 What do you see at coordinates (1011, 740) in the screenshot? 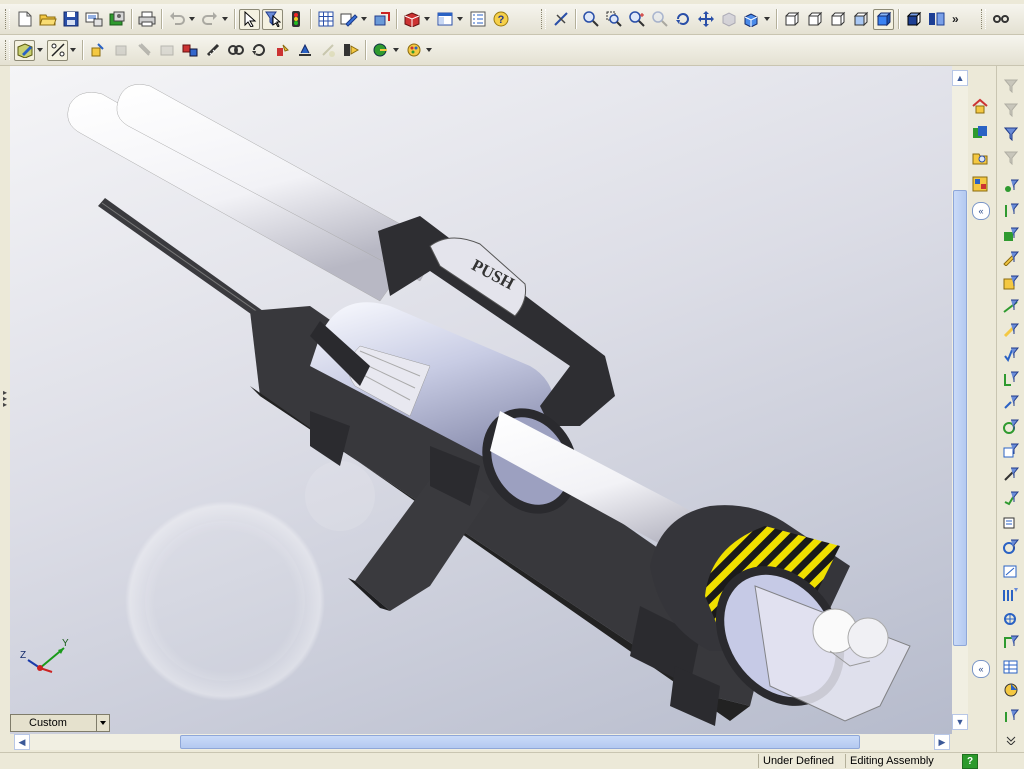
I see `right-toolbar-overflow-icon` at bounding box center [1011, 740].